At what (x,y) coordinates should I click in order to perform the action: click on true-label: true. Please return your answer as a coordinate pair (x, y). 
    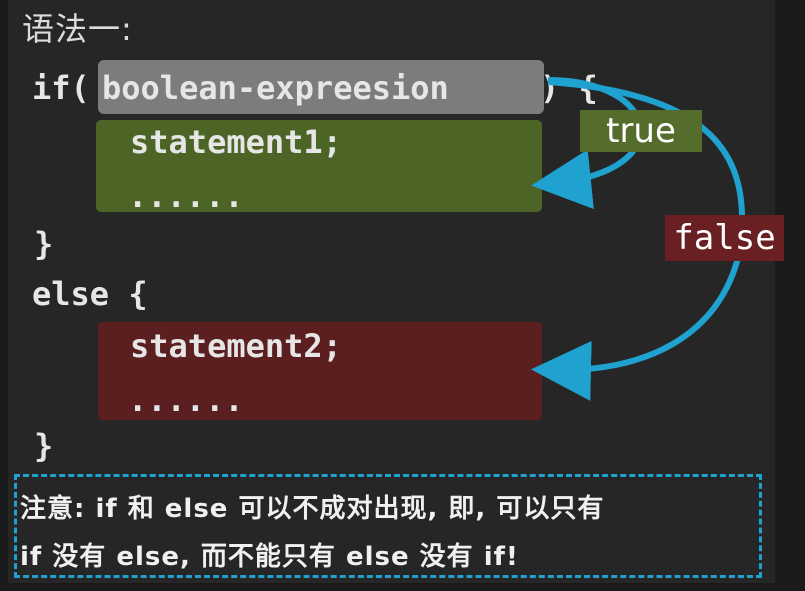
    Looking at the image, I should click on (641, 131).